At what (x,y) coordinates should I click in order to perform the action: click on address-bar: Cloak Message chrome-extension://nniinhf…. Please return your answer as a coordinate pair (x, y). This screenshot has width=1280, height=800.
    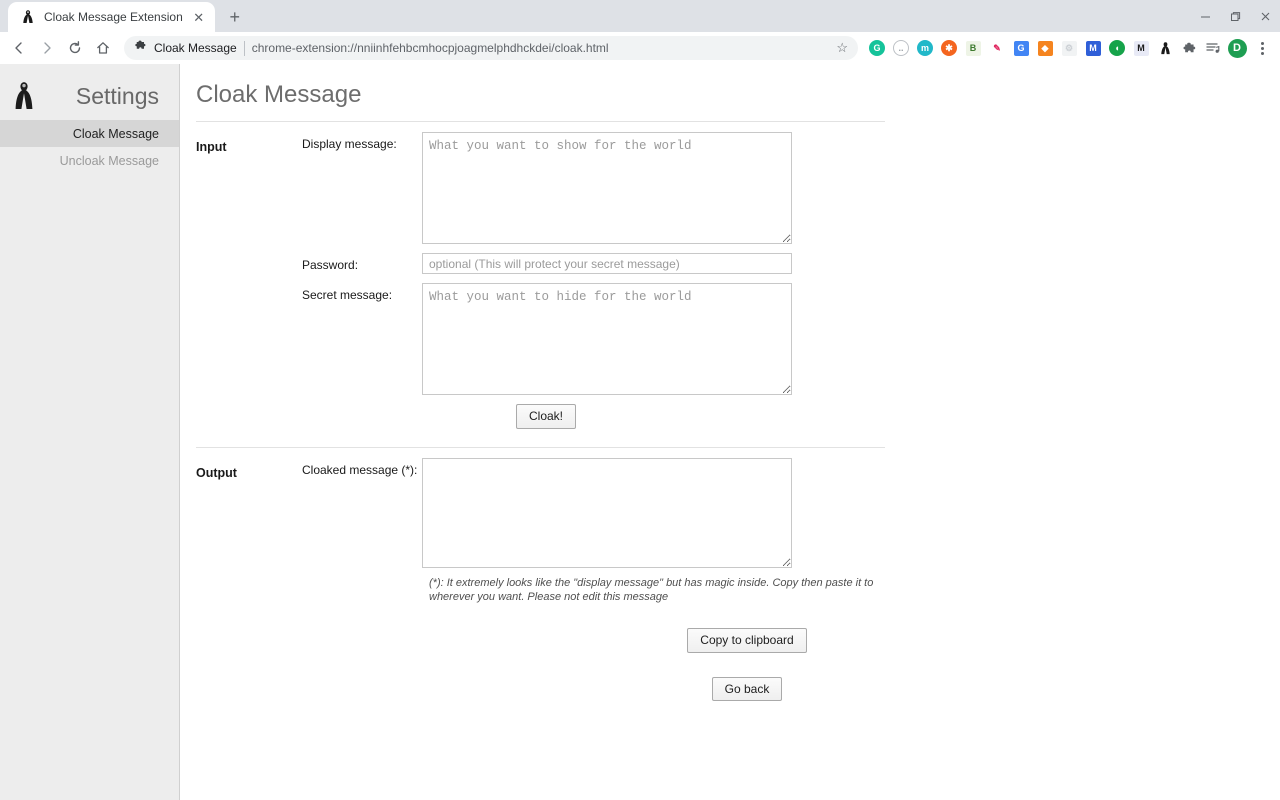
    Looking at the image, I should click on (491, 48).